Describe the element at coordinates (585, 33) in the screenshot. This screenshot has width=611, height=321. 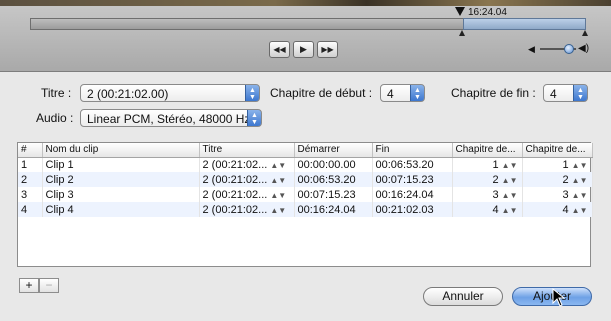
I see `selection-end-handle-icon` at that location.